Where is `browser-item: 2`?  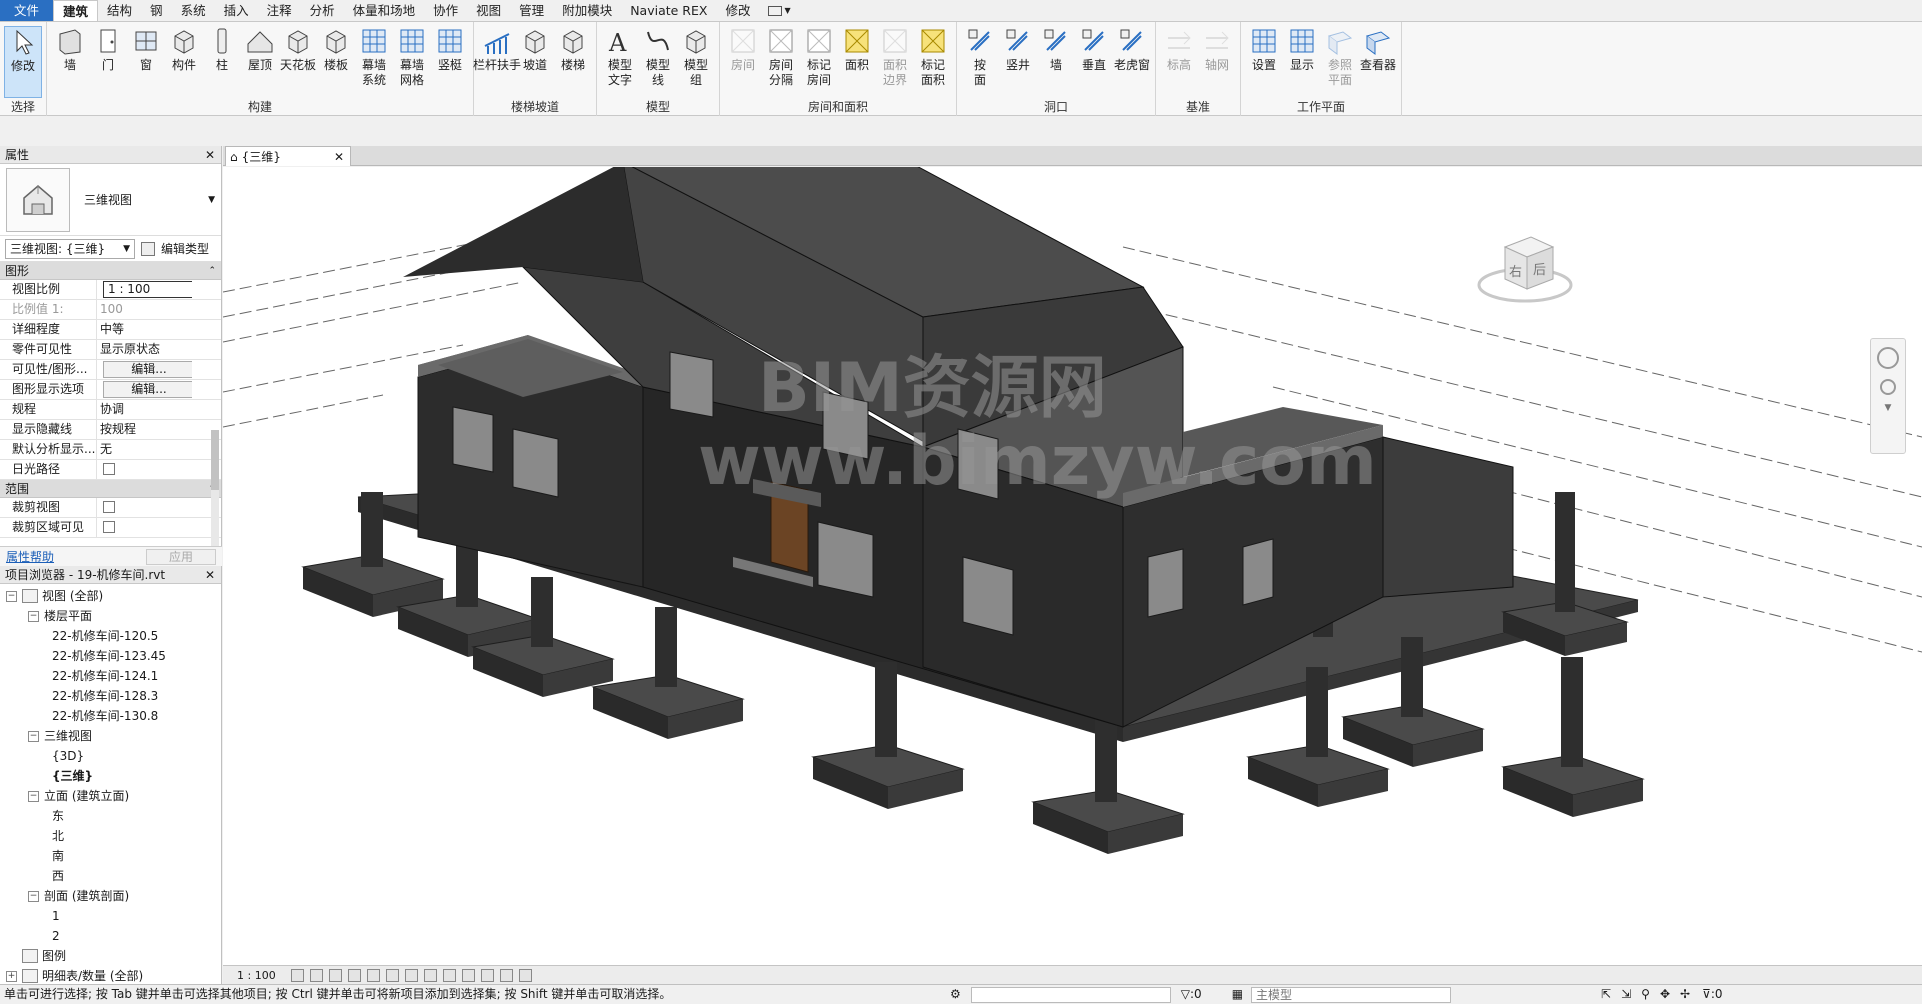
browser-item: 2 is located at coordinates (110, 936).